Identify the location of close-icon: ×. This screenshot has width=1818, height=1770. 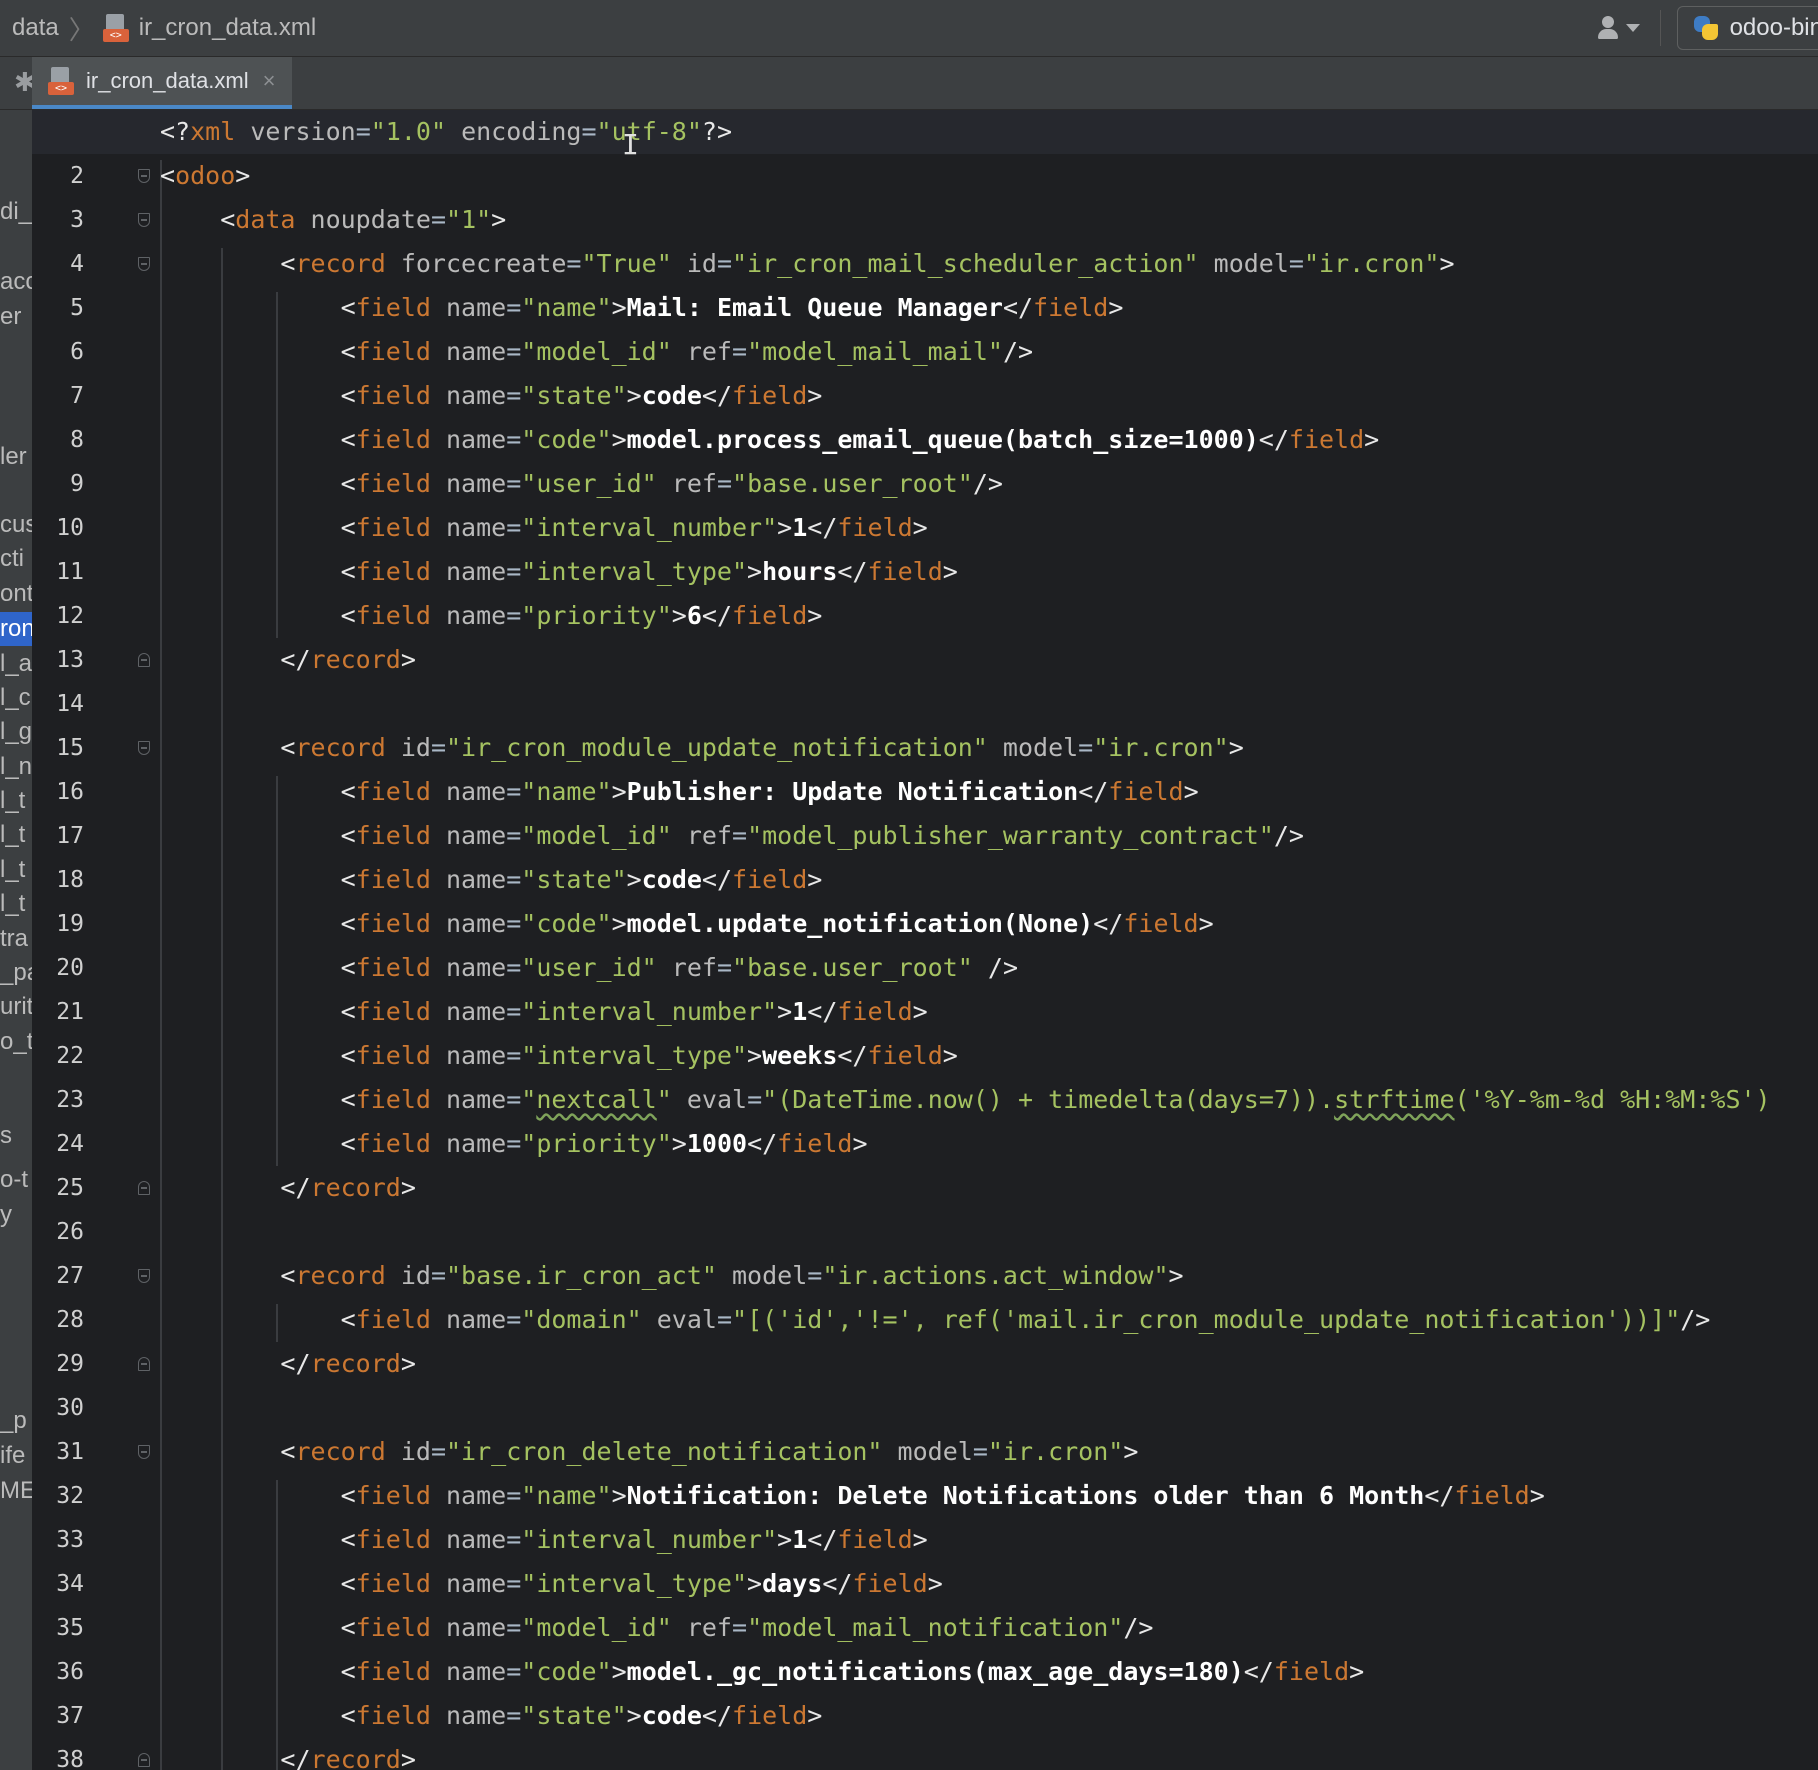
(269, 81).